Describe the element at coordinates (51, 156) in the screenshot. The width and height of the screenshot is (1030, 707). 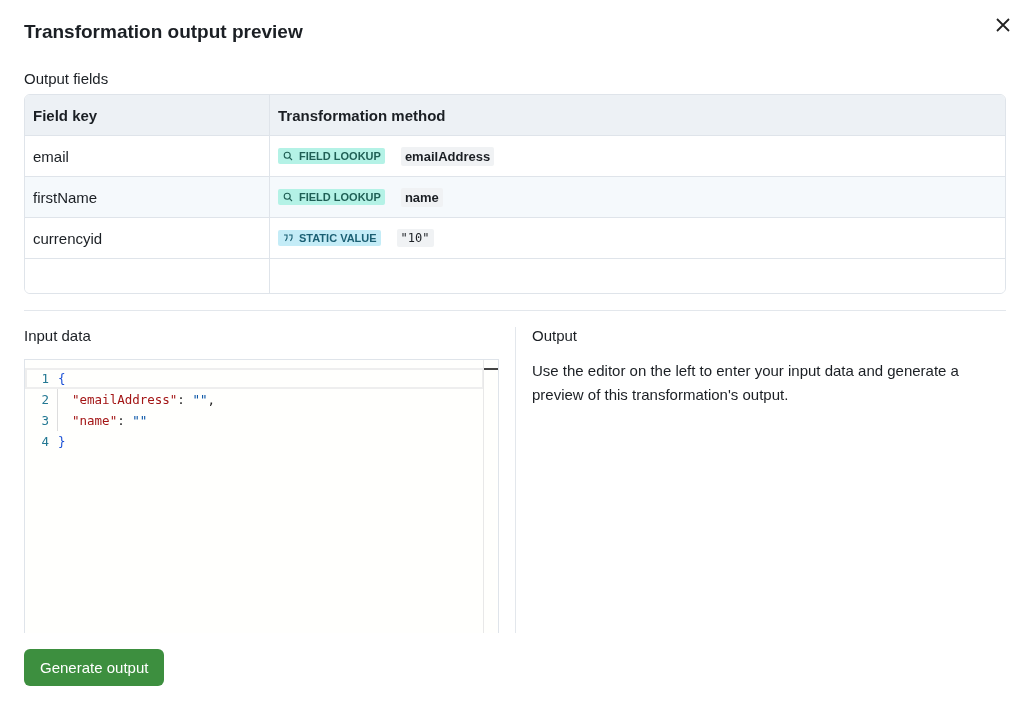
I see `field-key: email` at that location.